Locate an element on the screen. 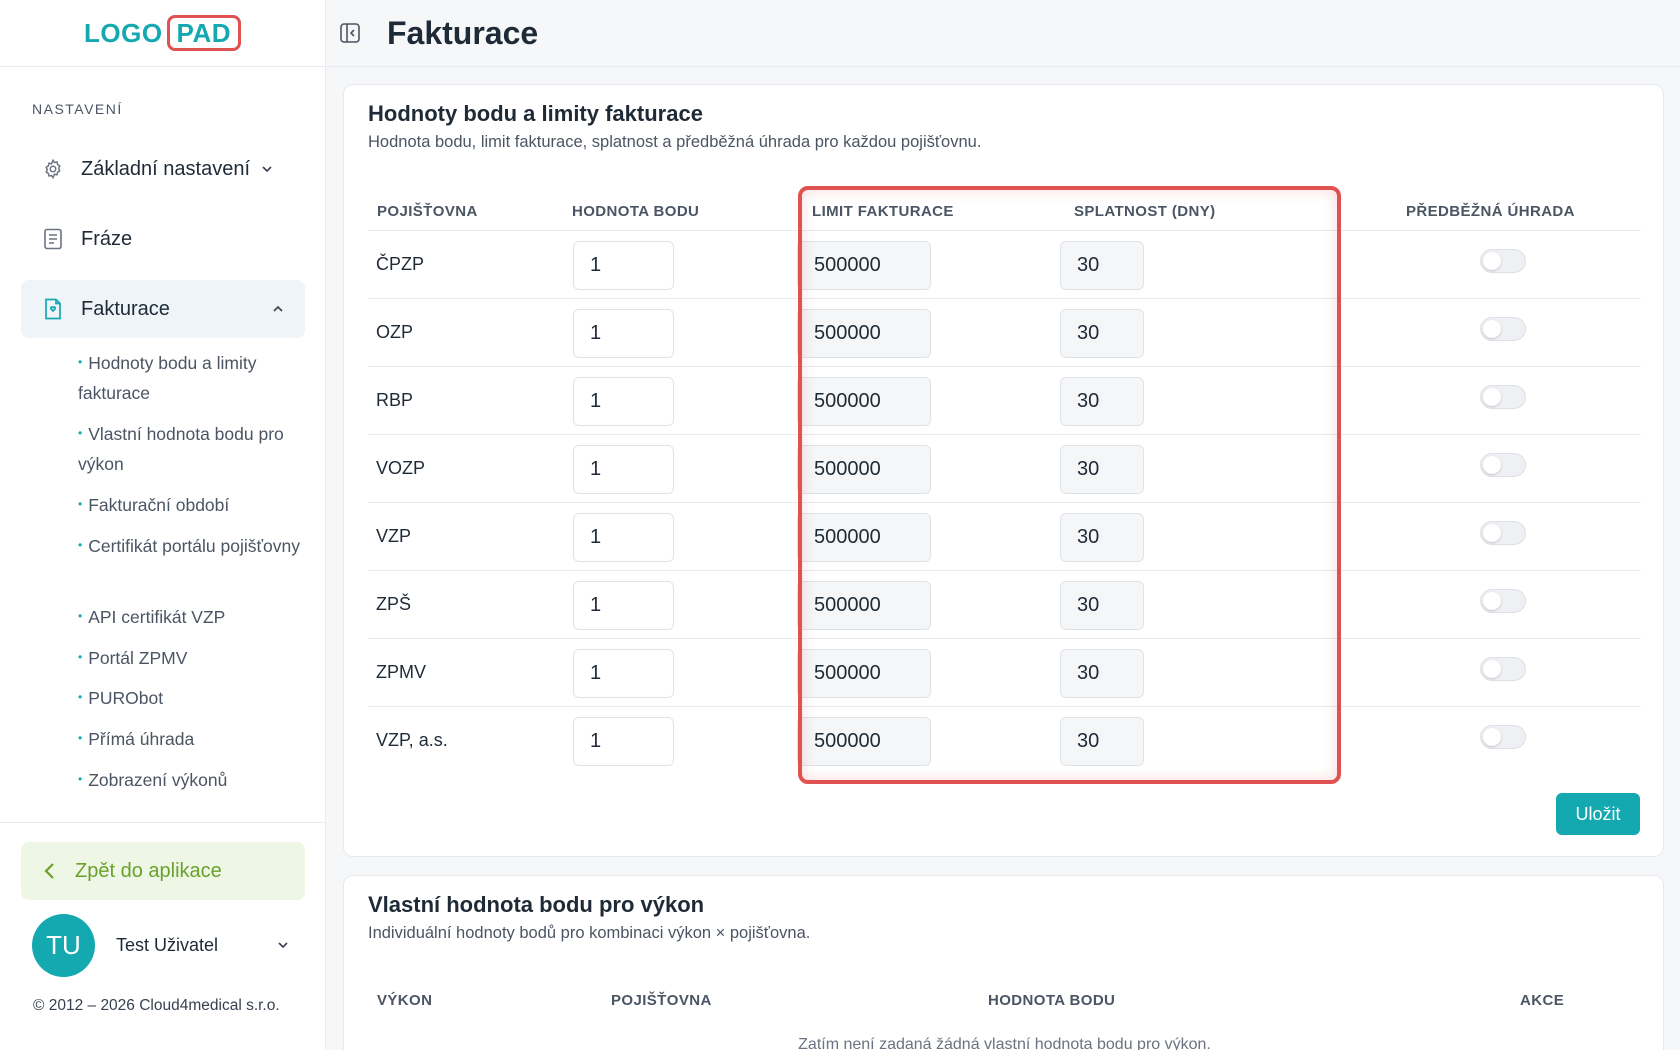 The height and width of the screenshot is (1050, 1680). insurer-name: ZPMV is located at coordinates (401, 672).